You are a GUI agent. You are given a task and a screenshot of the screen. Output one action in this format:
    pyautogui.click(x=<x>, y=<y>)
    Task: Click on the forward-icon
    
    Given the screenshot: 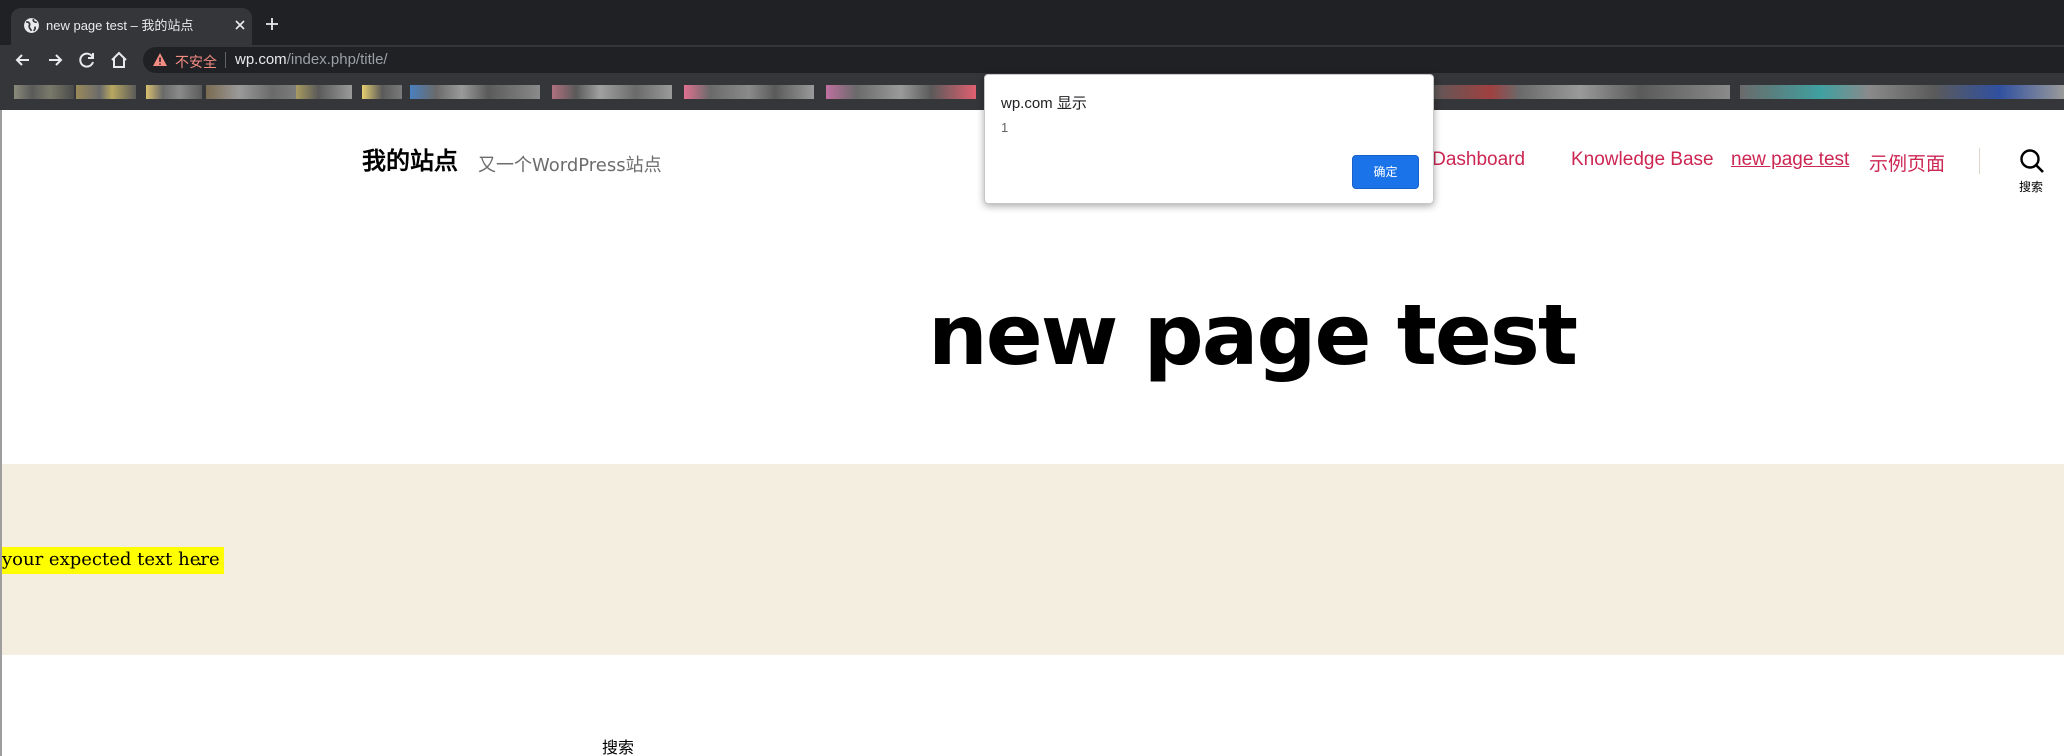 What is the action you would take?
    pyautogui.click(x=55, y=60)
    